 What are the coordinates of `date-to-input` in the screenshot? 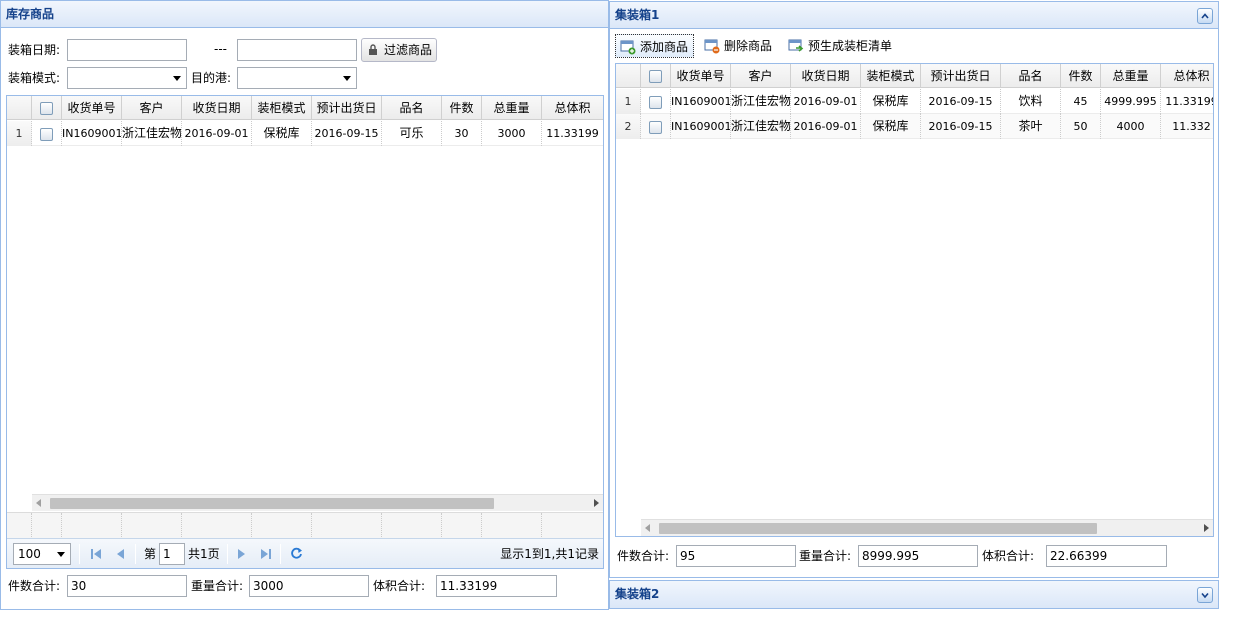 It's located at (297, 50).